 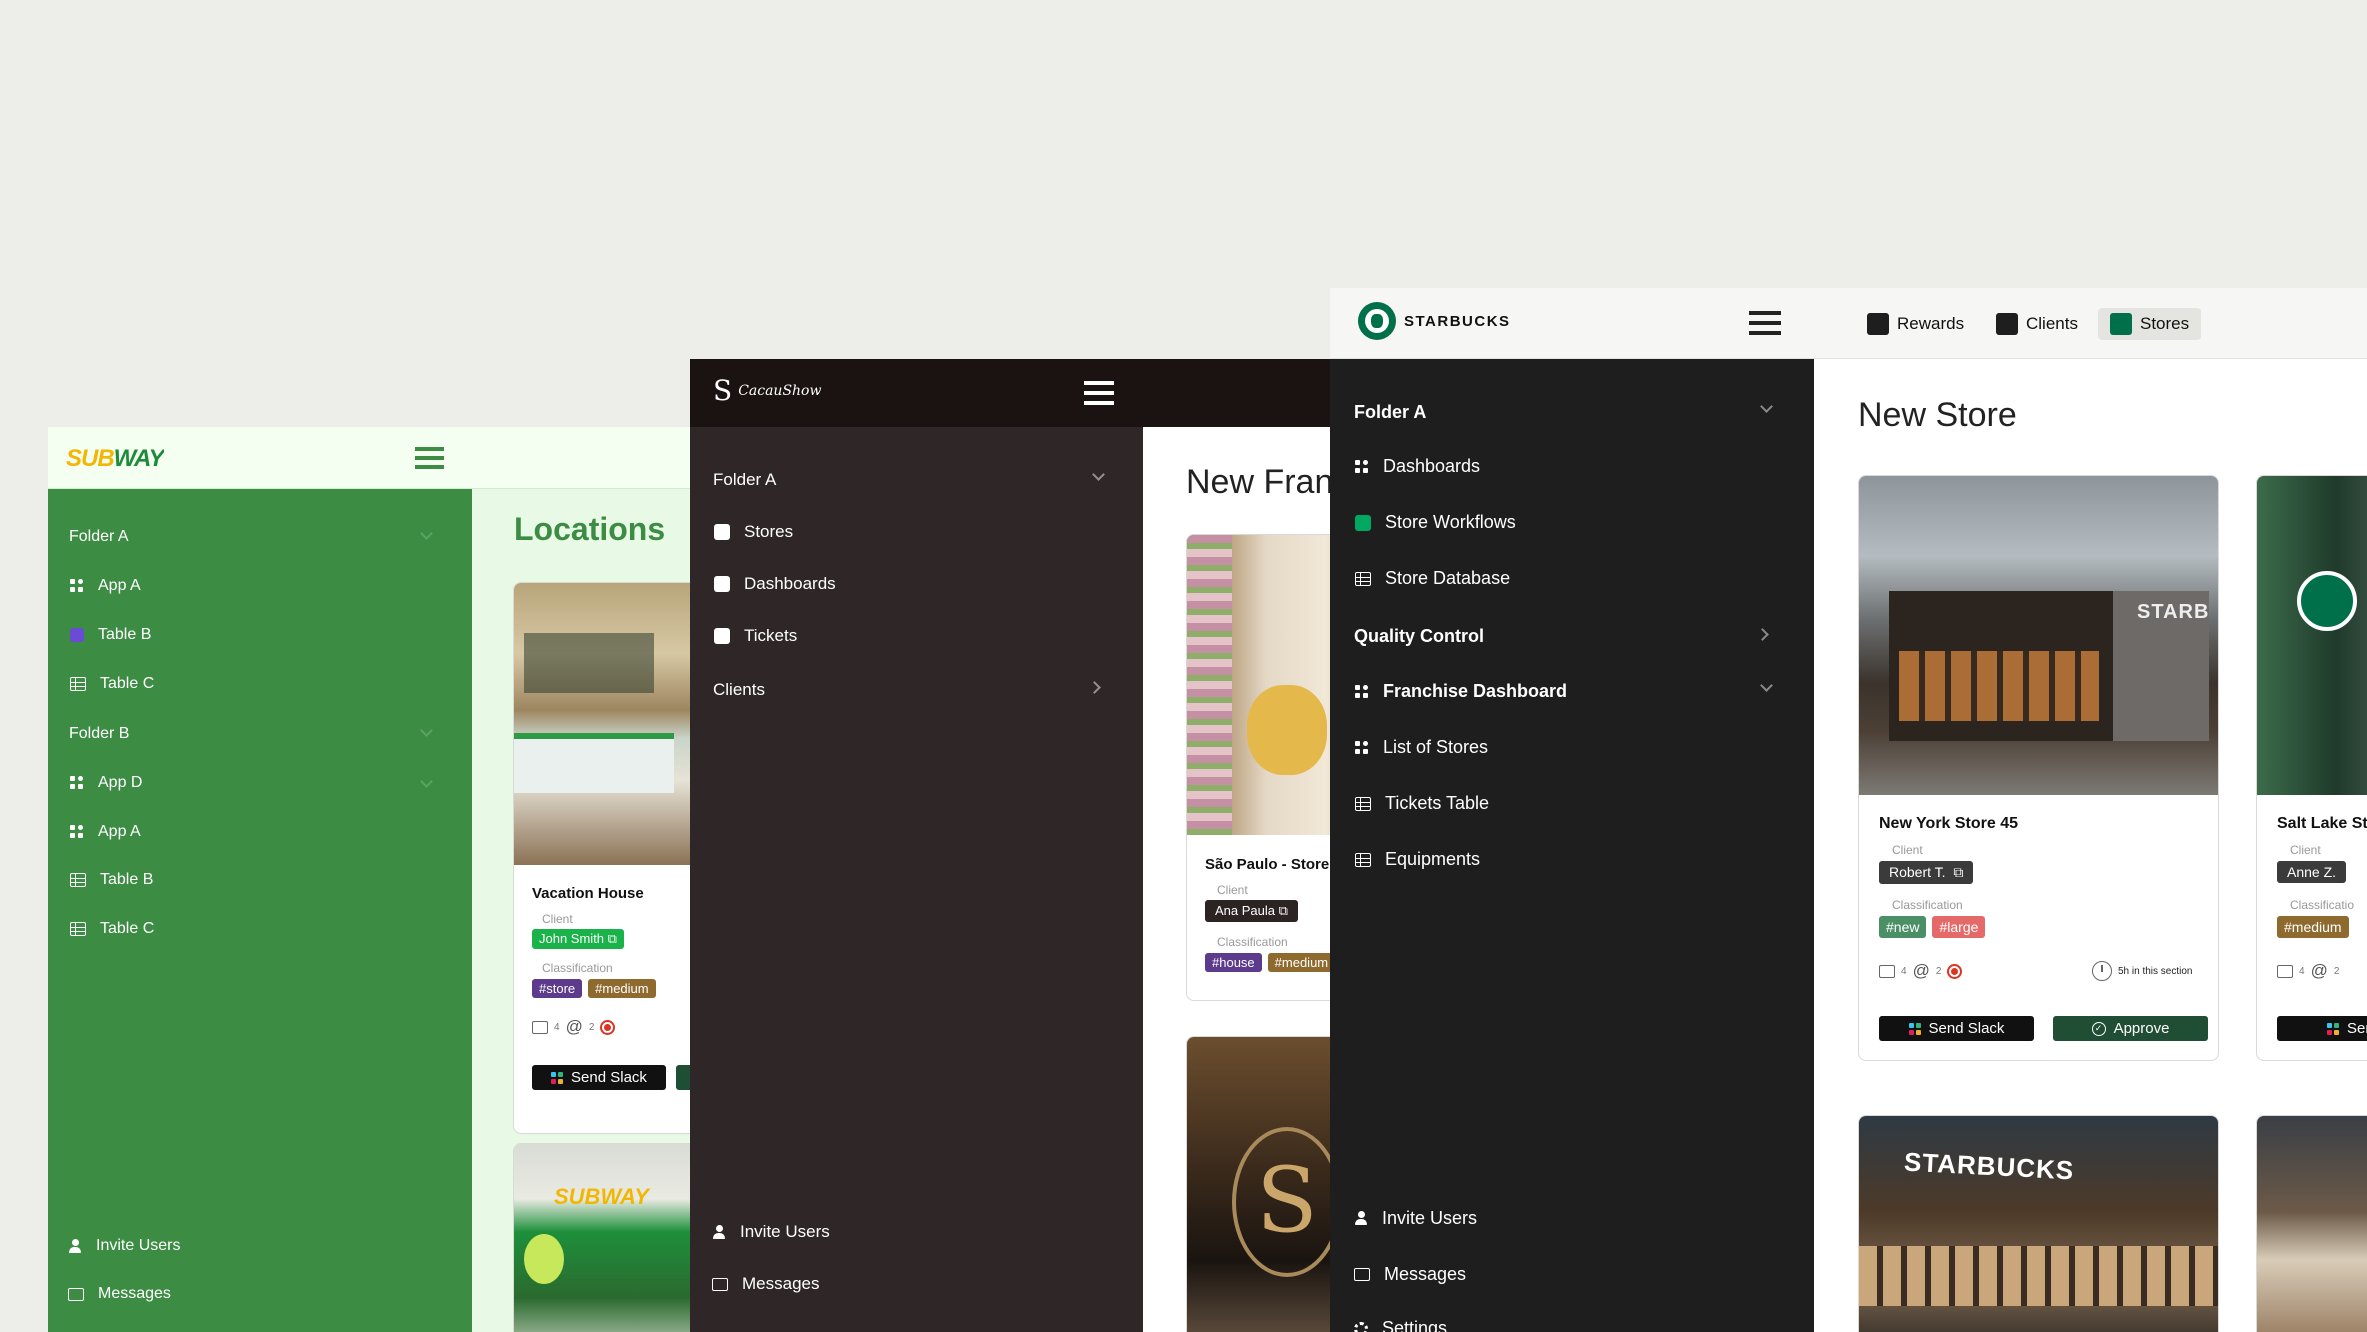 What do you see at coordinates (1765, 323) in the screenshot?
I see `starbucks-menu-icon` at bounding box center [1765, 323].